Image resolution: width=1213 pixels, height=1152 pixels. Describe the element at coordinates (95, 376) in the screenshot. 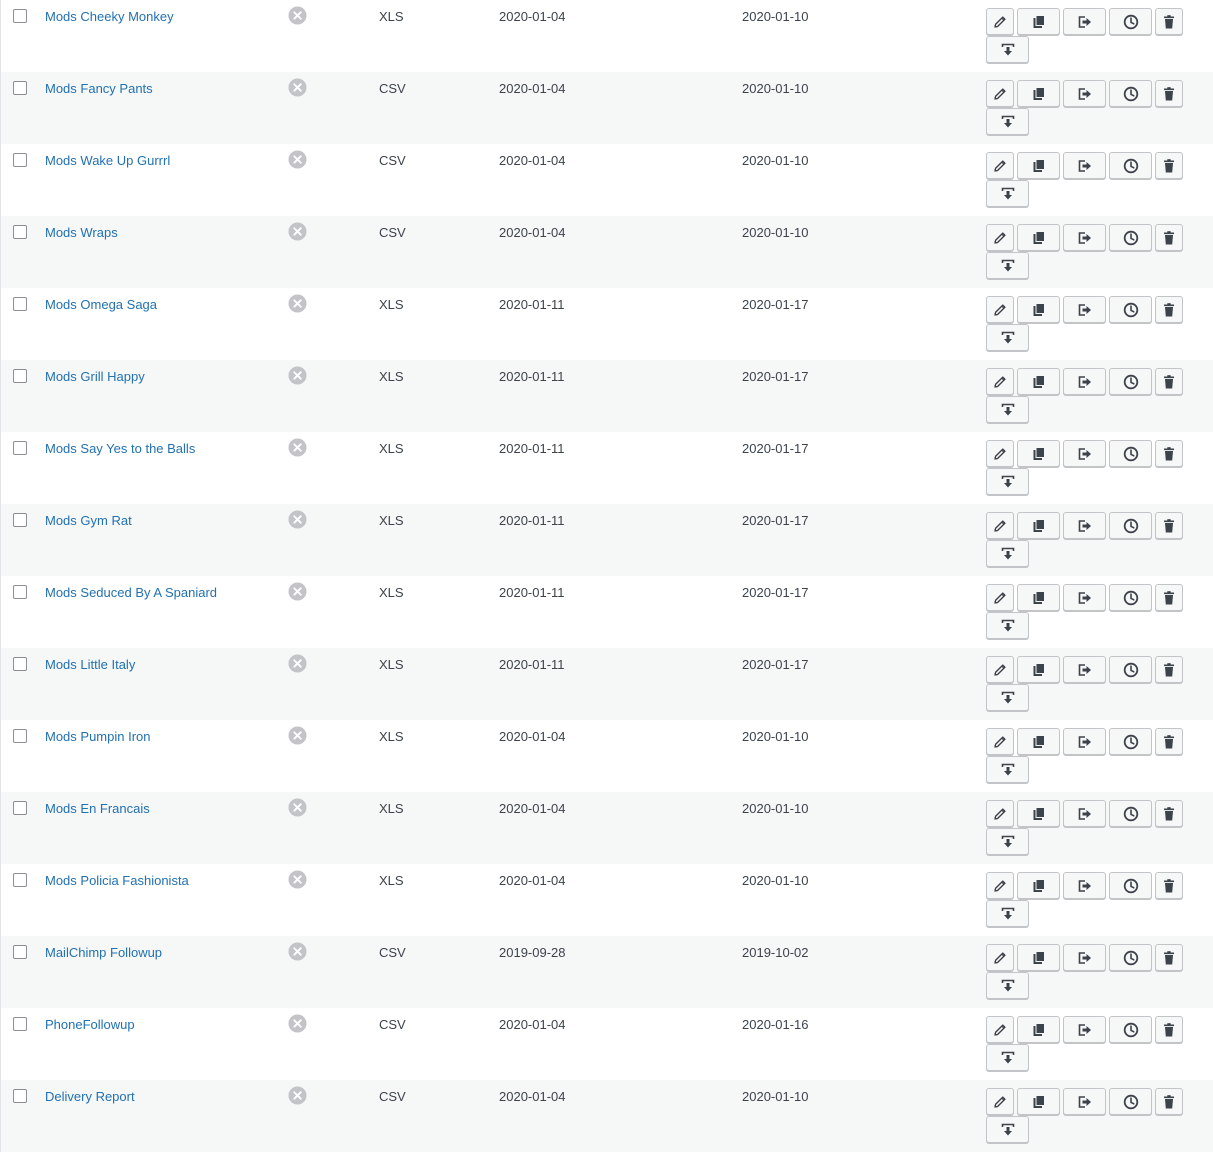

I see `report-name-link: Mods Grill Happy` at that location.